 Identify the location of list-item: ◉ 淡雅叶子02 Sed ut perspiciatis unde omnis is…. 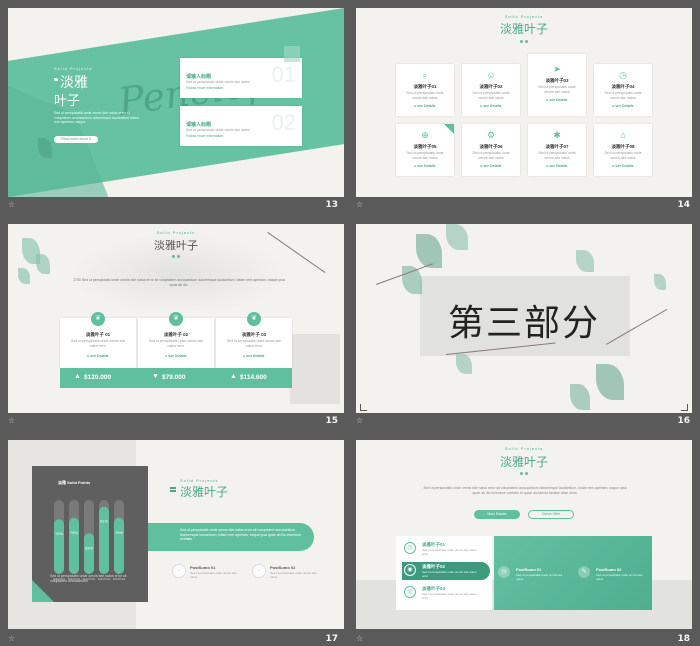
(446, 571).